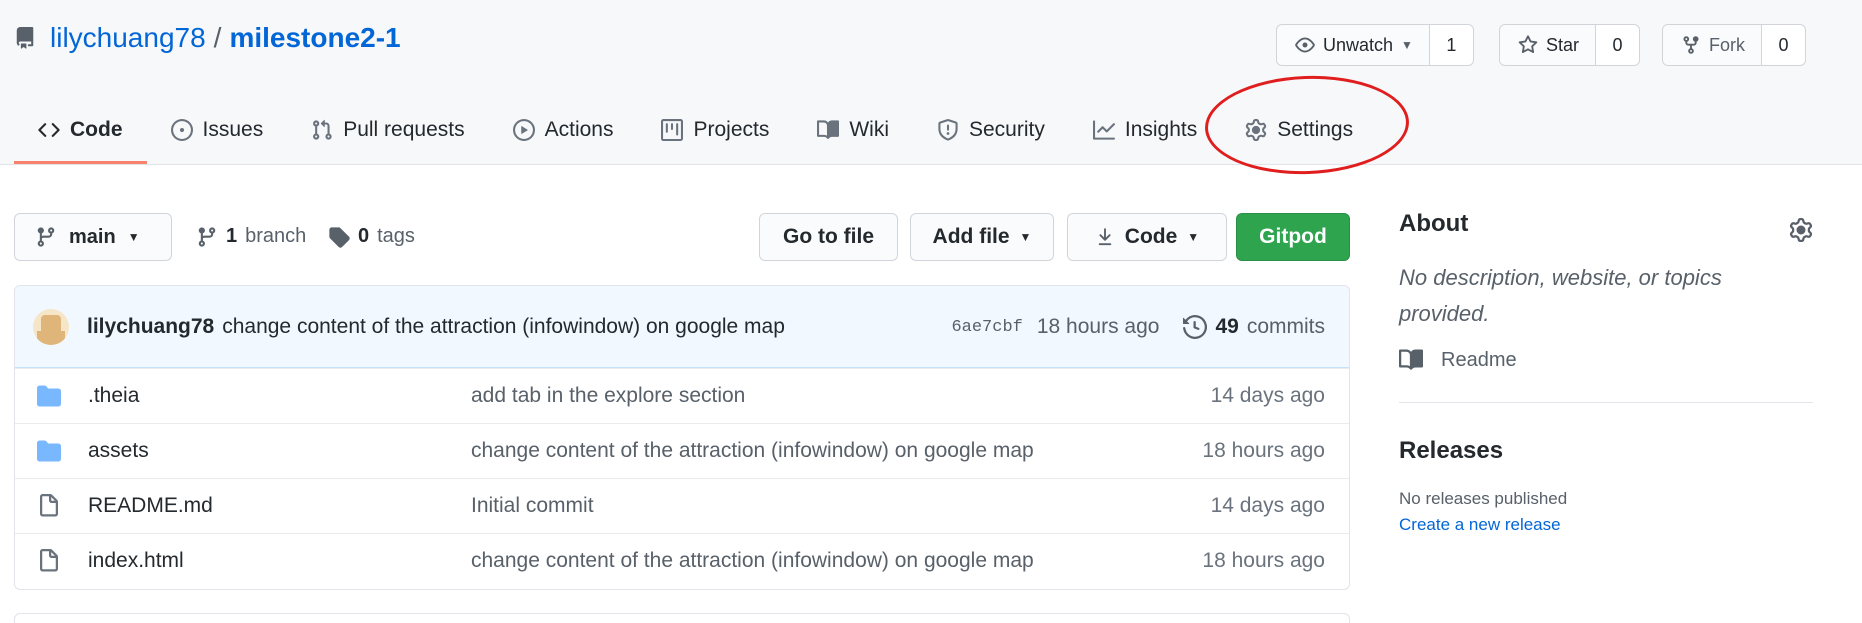 This screenshot has height=623, width=1862. Describe the element at coordinates (1691, 45) in the screenshot. I see `fork-icon` at that location.